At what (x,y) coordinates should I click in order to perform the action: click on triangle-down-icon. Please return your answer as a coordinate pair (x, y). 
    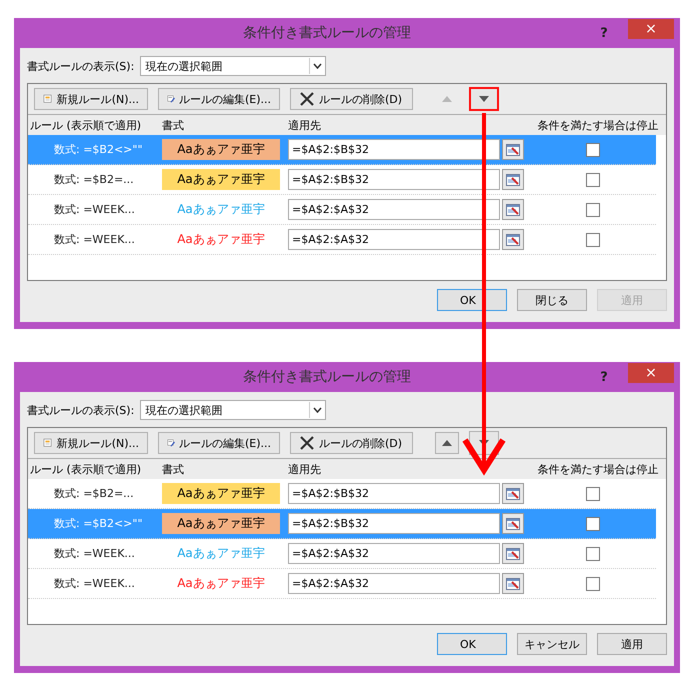
    Looking at the image, I should click on (484, 99).